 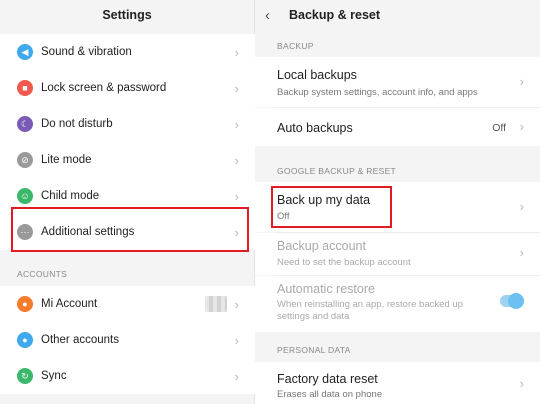 I want to click on automatic-restore-title: Automatic restore, so click(x=326, y=289).